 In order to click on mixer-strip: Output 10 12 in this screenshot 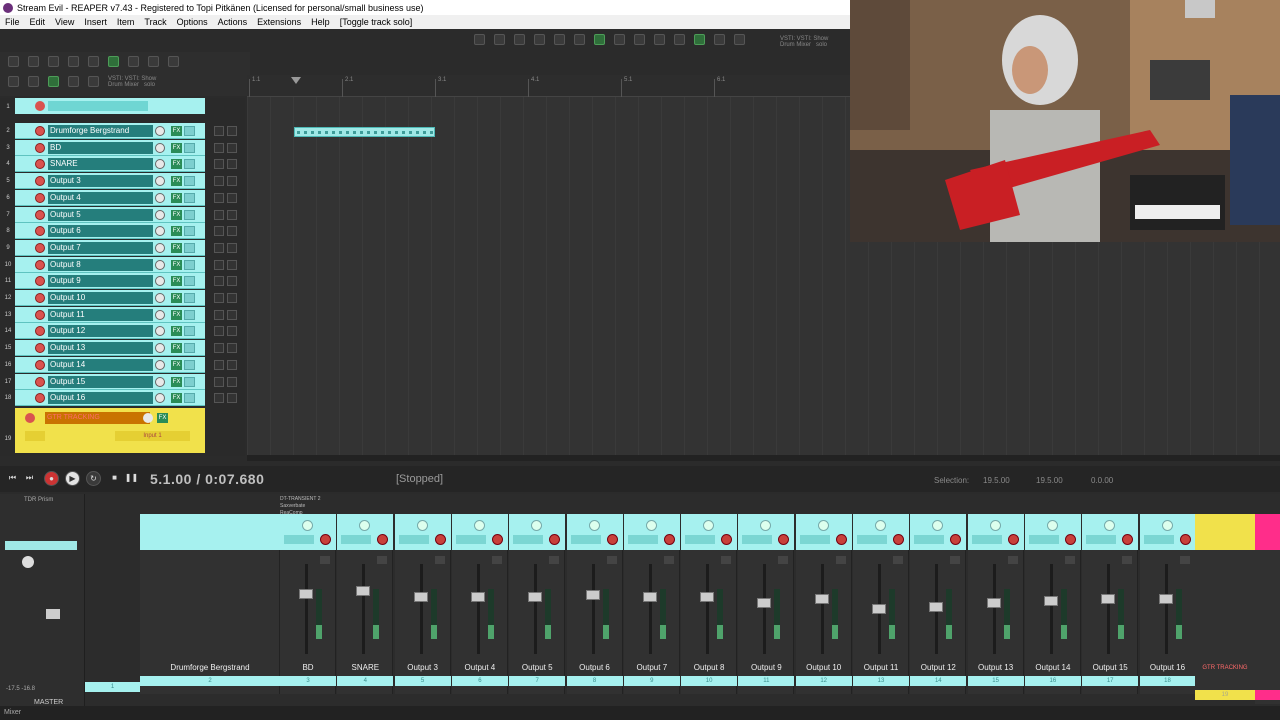, I will do `click(823, 604)`.